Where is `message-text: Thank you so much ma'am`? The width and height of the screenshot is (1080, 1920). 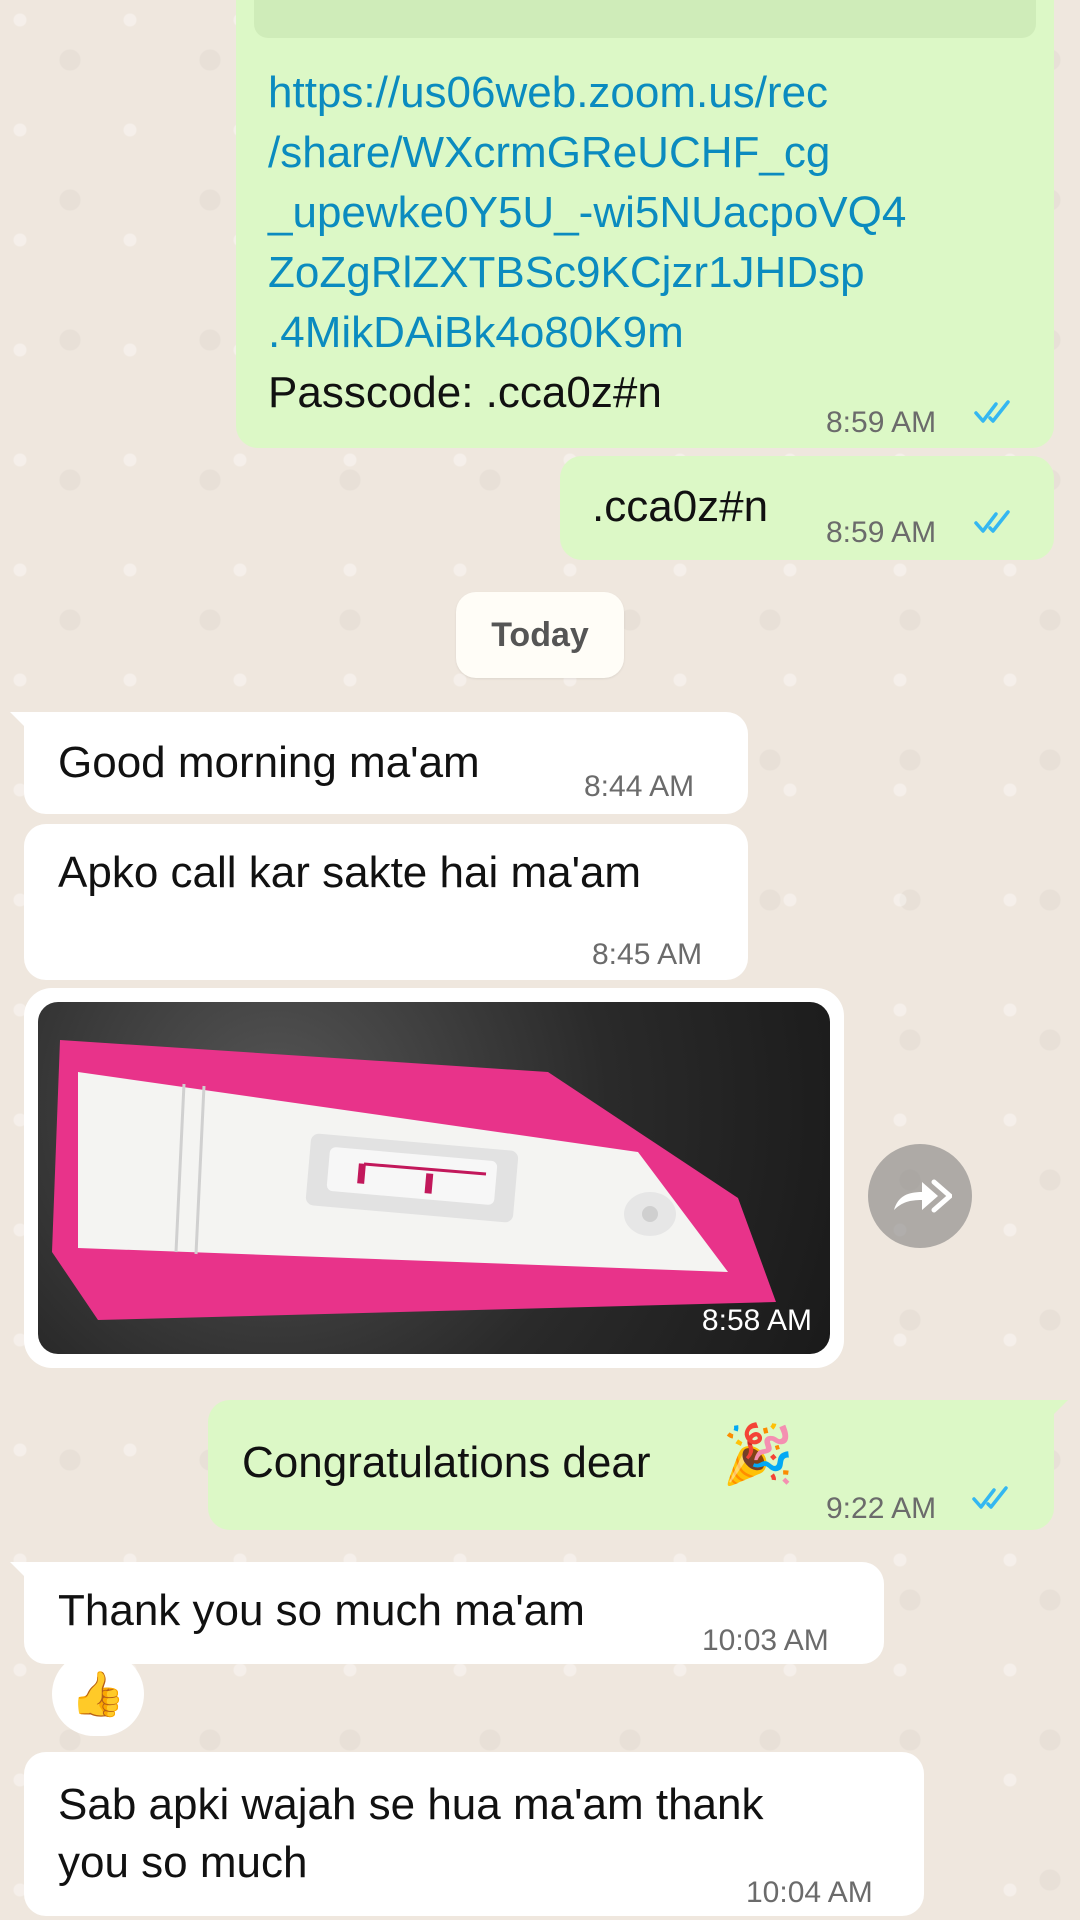 message-text: Thank you so much ma'am is located at coordinates (321, 1610).